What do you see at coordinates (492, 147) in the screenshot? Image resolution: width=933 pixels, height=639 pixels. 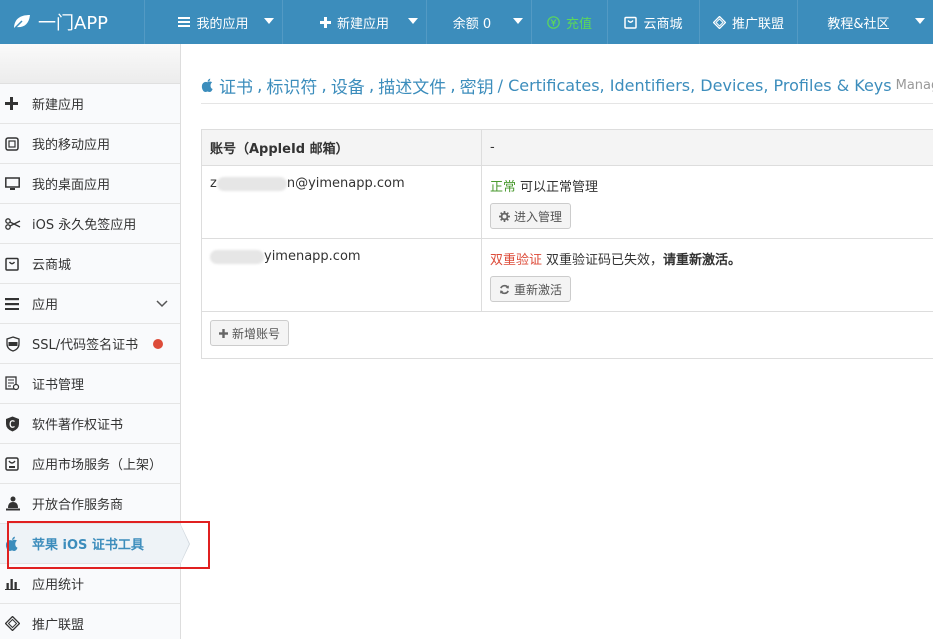 I see `header-status: -` at bounding box center [492, 147].